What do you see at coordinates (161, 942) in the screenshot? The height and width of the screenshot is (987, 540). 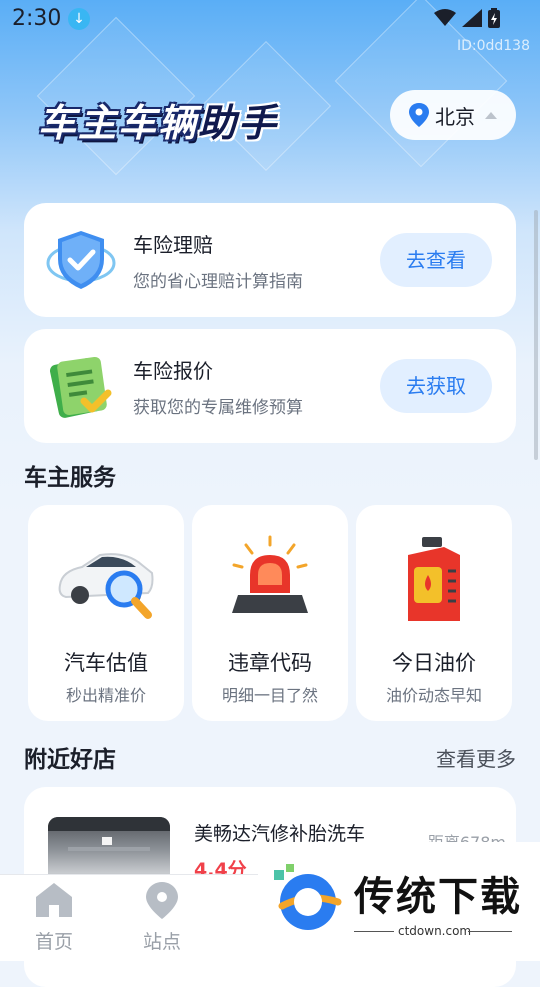 I see `tab-label: 站点` at bounding box center [161, 942].